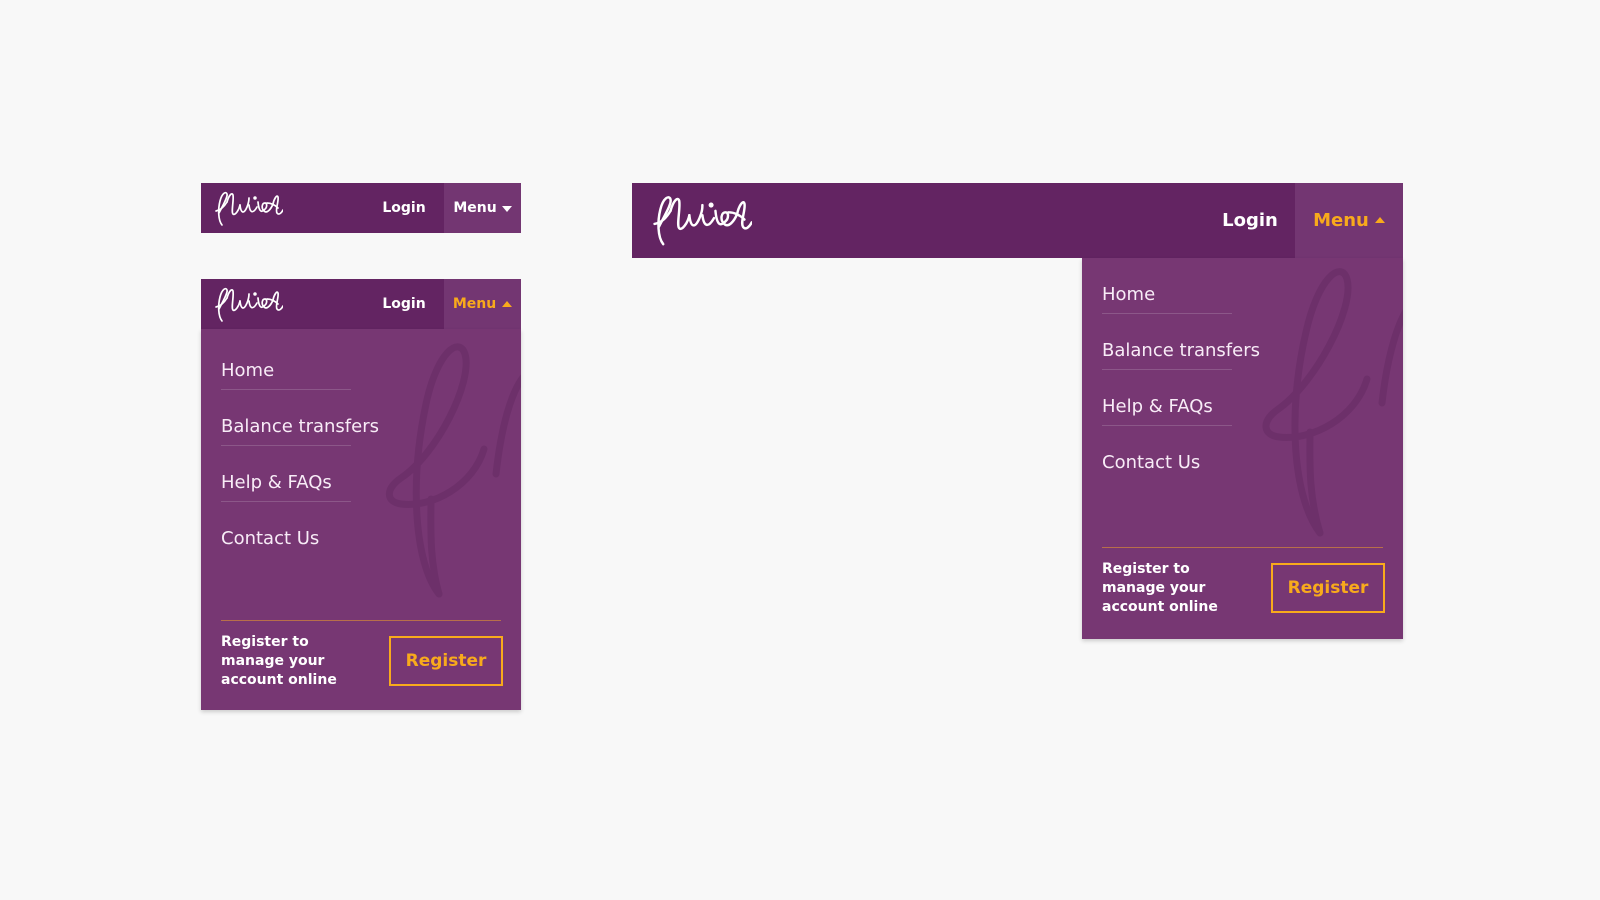 This screenshot has height=900, width=1600. What do you see at coordinates (506, 208) in the screenshot?
I see `caret-down-icon` at bounding box center [506, 208].